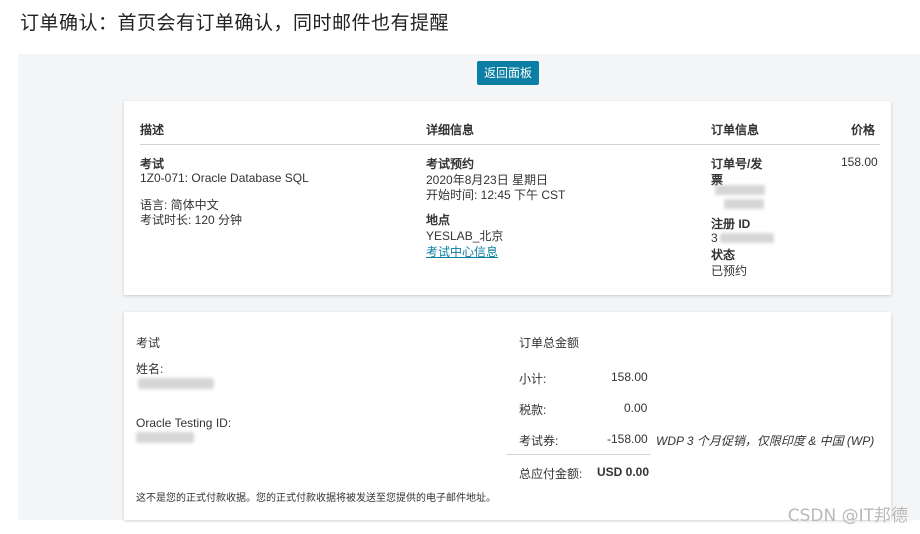 This screenshot has width=920, height=534. Describe the element at coordinates (623, 472) in the screenshot. I see `total-due-value: USD 0.00` at that location.